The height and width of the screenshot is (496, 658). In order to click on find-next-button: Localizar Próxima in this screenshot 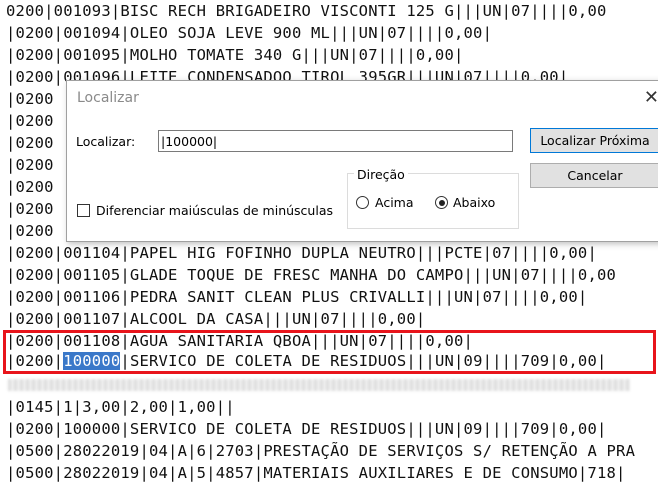, I will do `click(594, 140)`.